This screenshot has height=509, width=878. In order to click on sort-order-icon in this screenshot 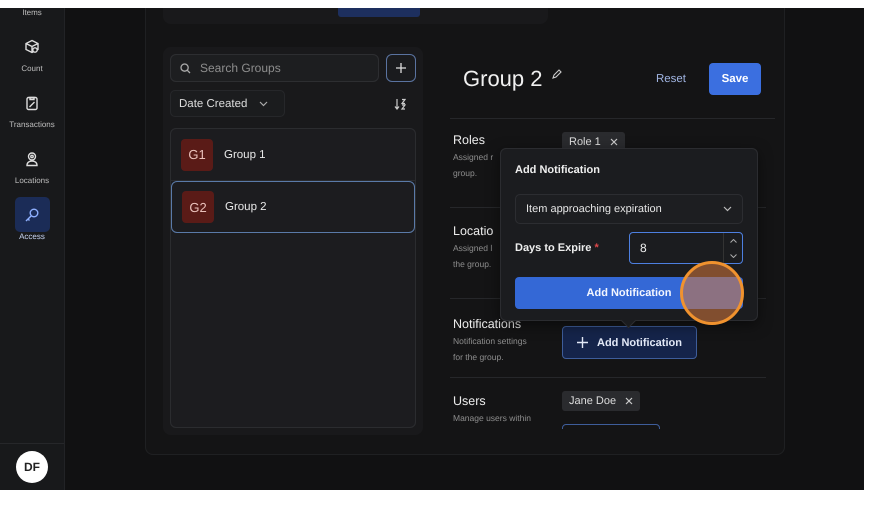, I will do `click(400, 104)`.